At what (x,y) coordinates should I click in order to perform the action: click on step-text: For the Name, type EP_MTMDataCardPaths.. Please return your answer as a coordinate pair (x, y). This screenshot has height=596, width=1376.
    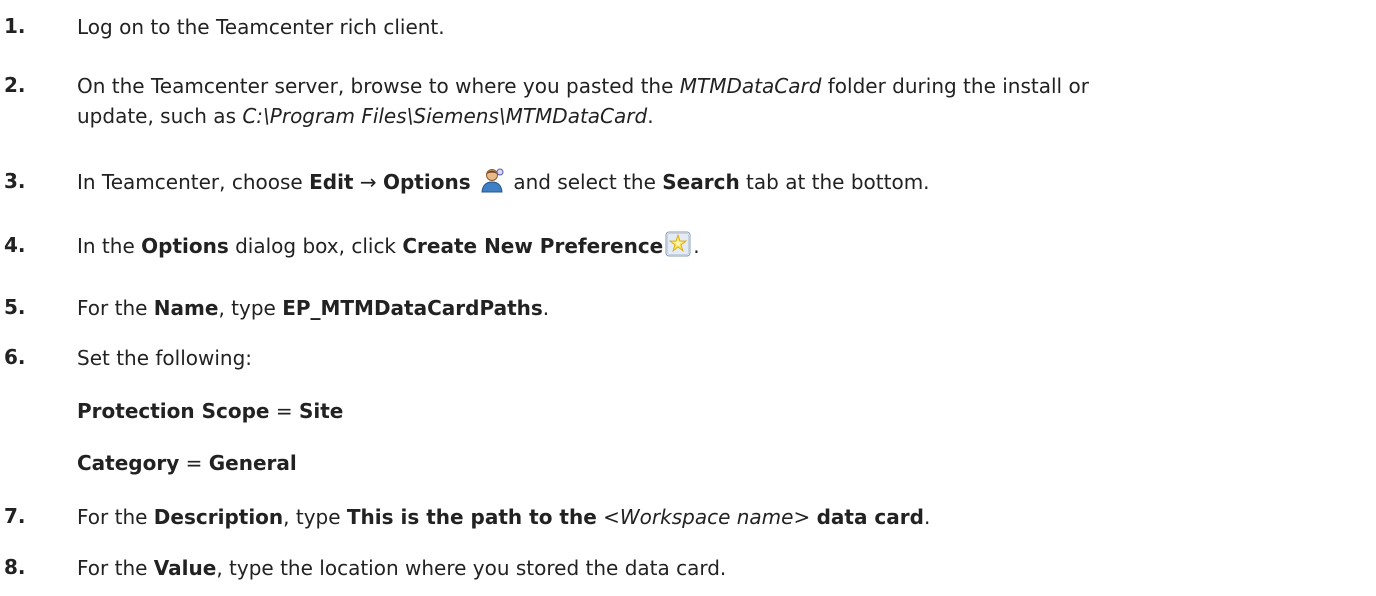
    Looking at the image, I should click on (313, 308).